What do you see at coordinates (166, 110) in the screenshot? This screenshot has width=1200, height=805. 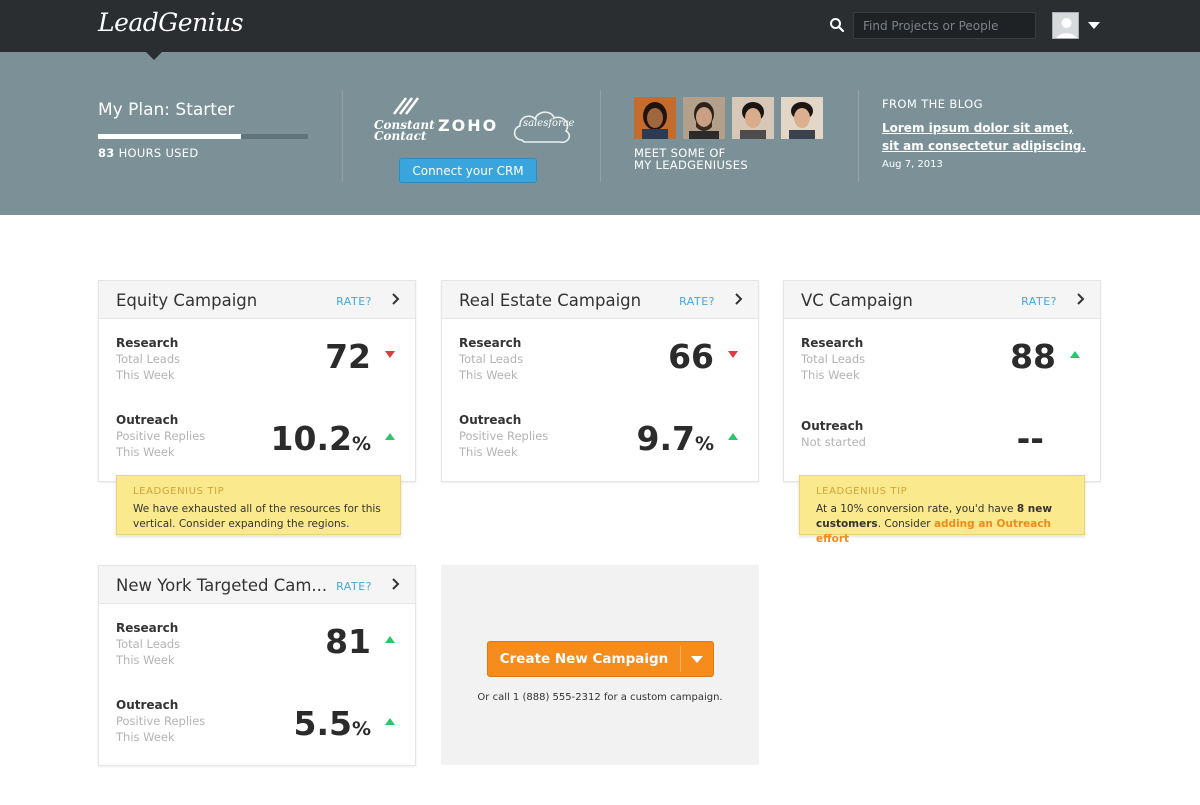 I see `plan-title: My Plan: Starter` at bounding box center [166, 110].